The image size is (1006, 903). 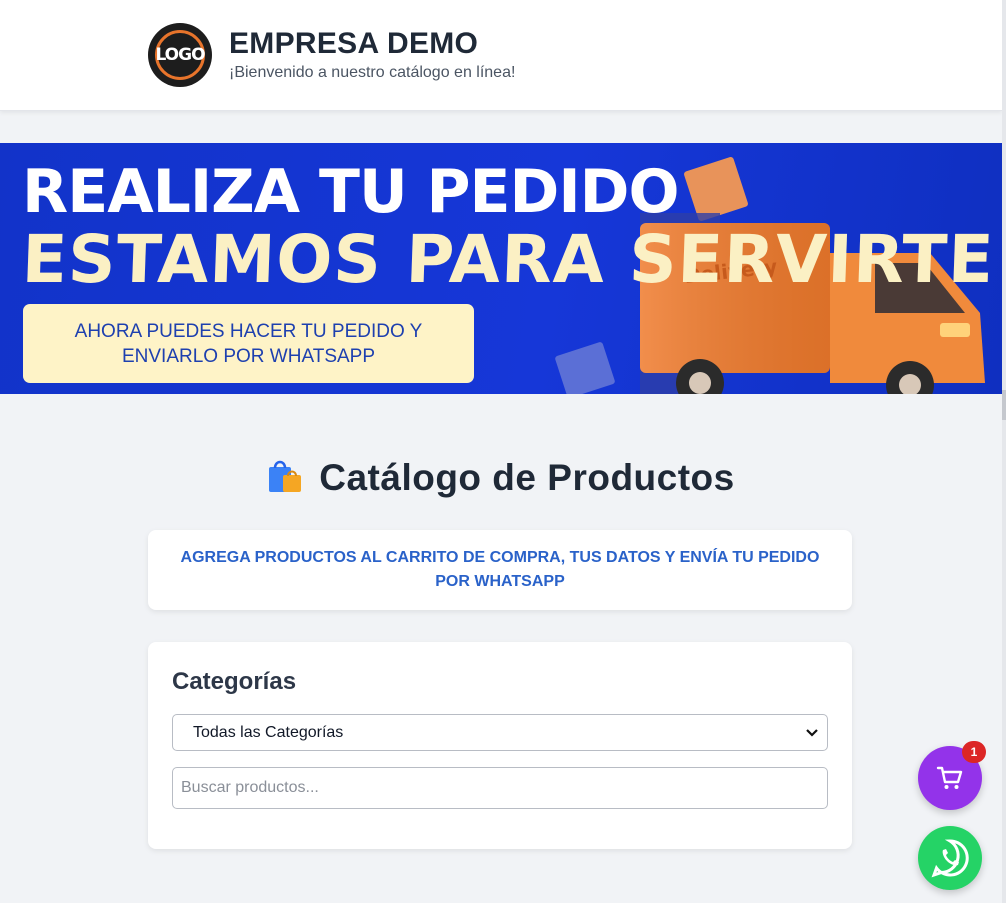 I want to click on banner-info-line1: AHORA PUEDES HACER TU PEDIDO Y, so click(x=248, y=331).